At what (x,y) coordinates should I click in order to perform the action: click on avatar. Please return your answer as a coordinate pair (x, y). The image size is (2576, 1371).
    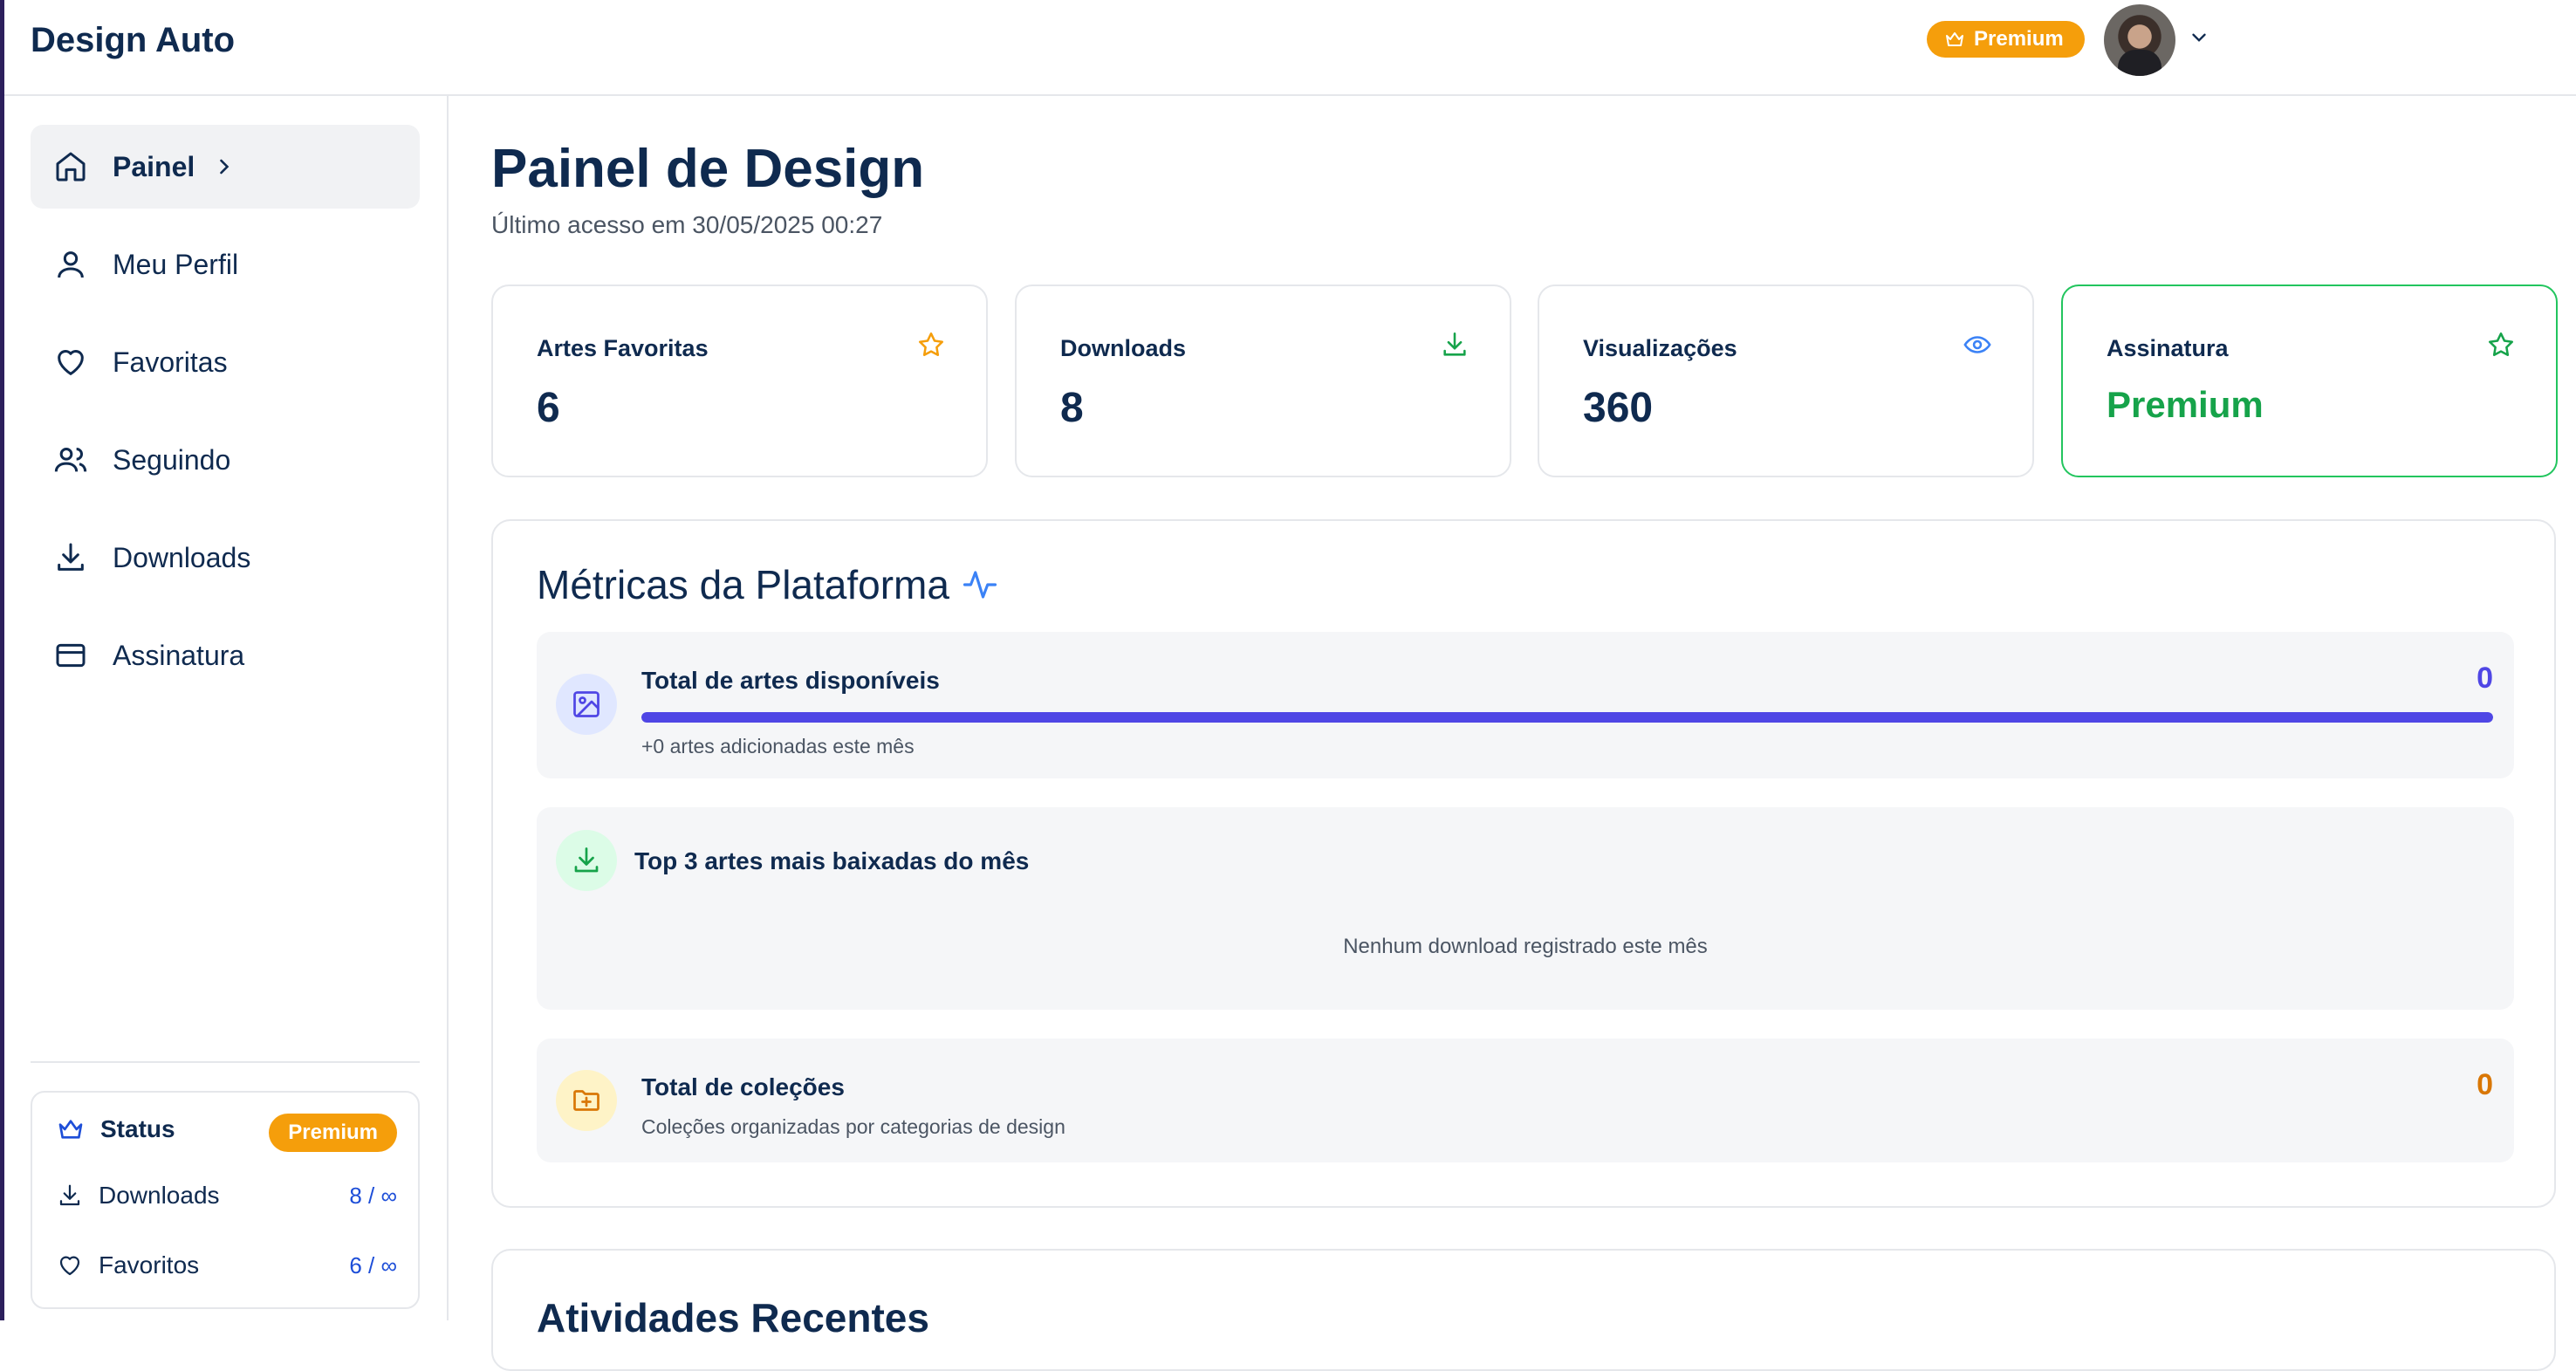
    Looking at the image, I should click on (2139, 40).